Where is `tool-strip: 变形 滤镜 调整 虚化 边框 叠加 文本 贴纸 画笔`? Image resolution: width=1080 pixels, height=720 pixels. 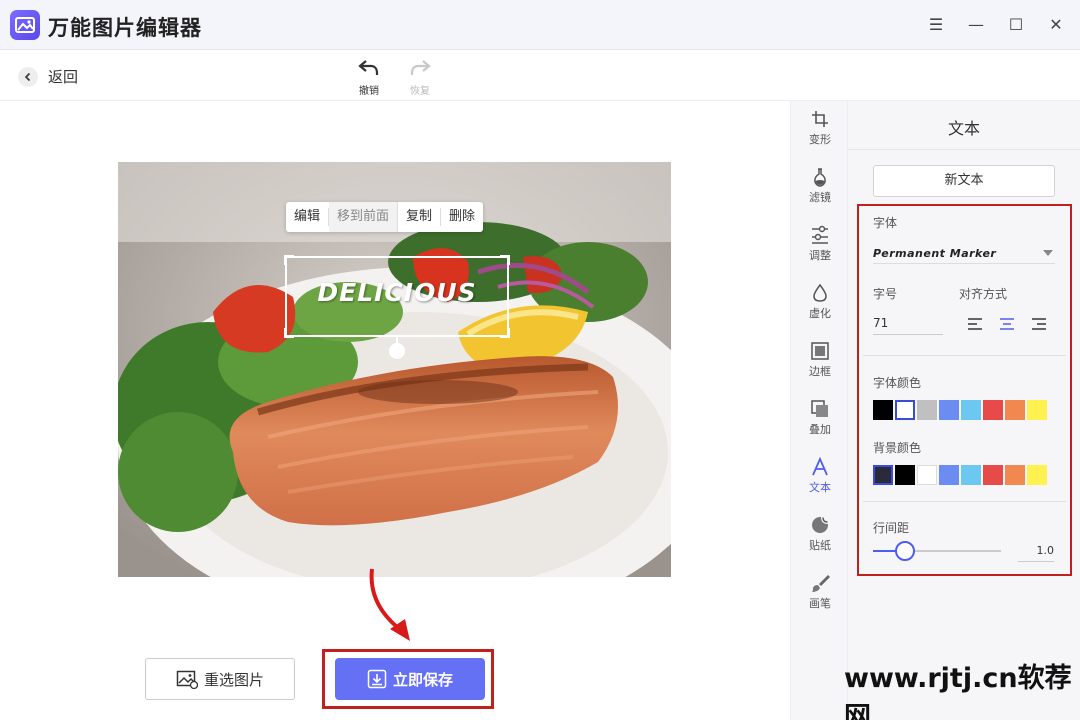 tool-strip: 变形 滤镜 调整 虚化 边框 叠加 文本 贴纸 画笔 is located at coordinates (819, 410).